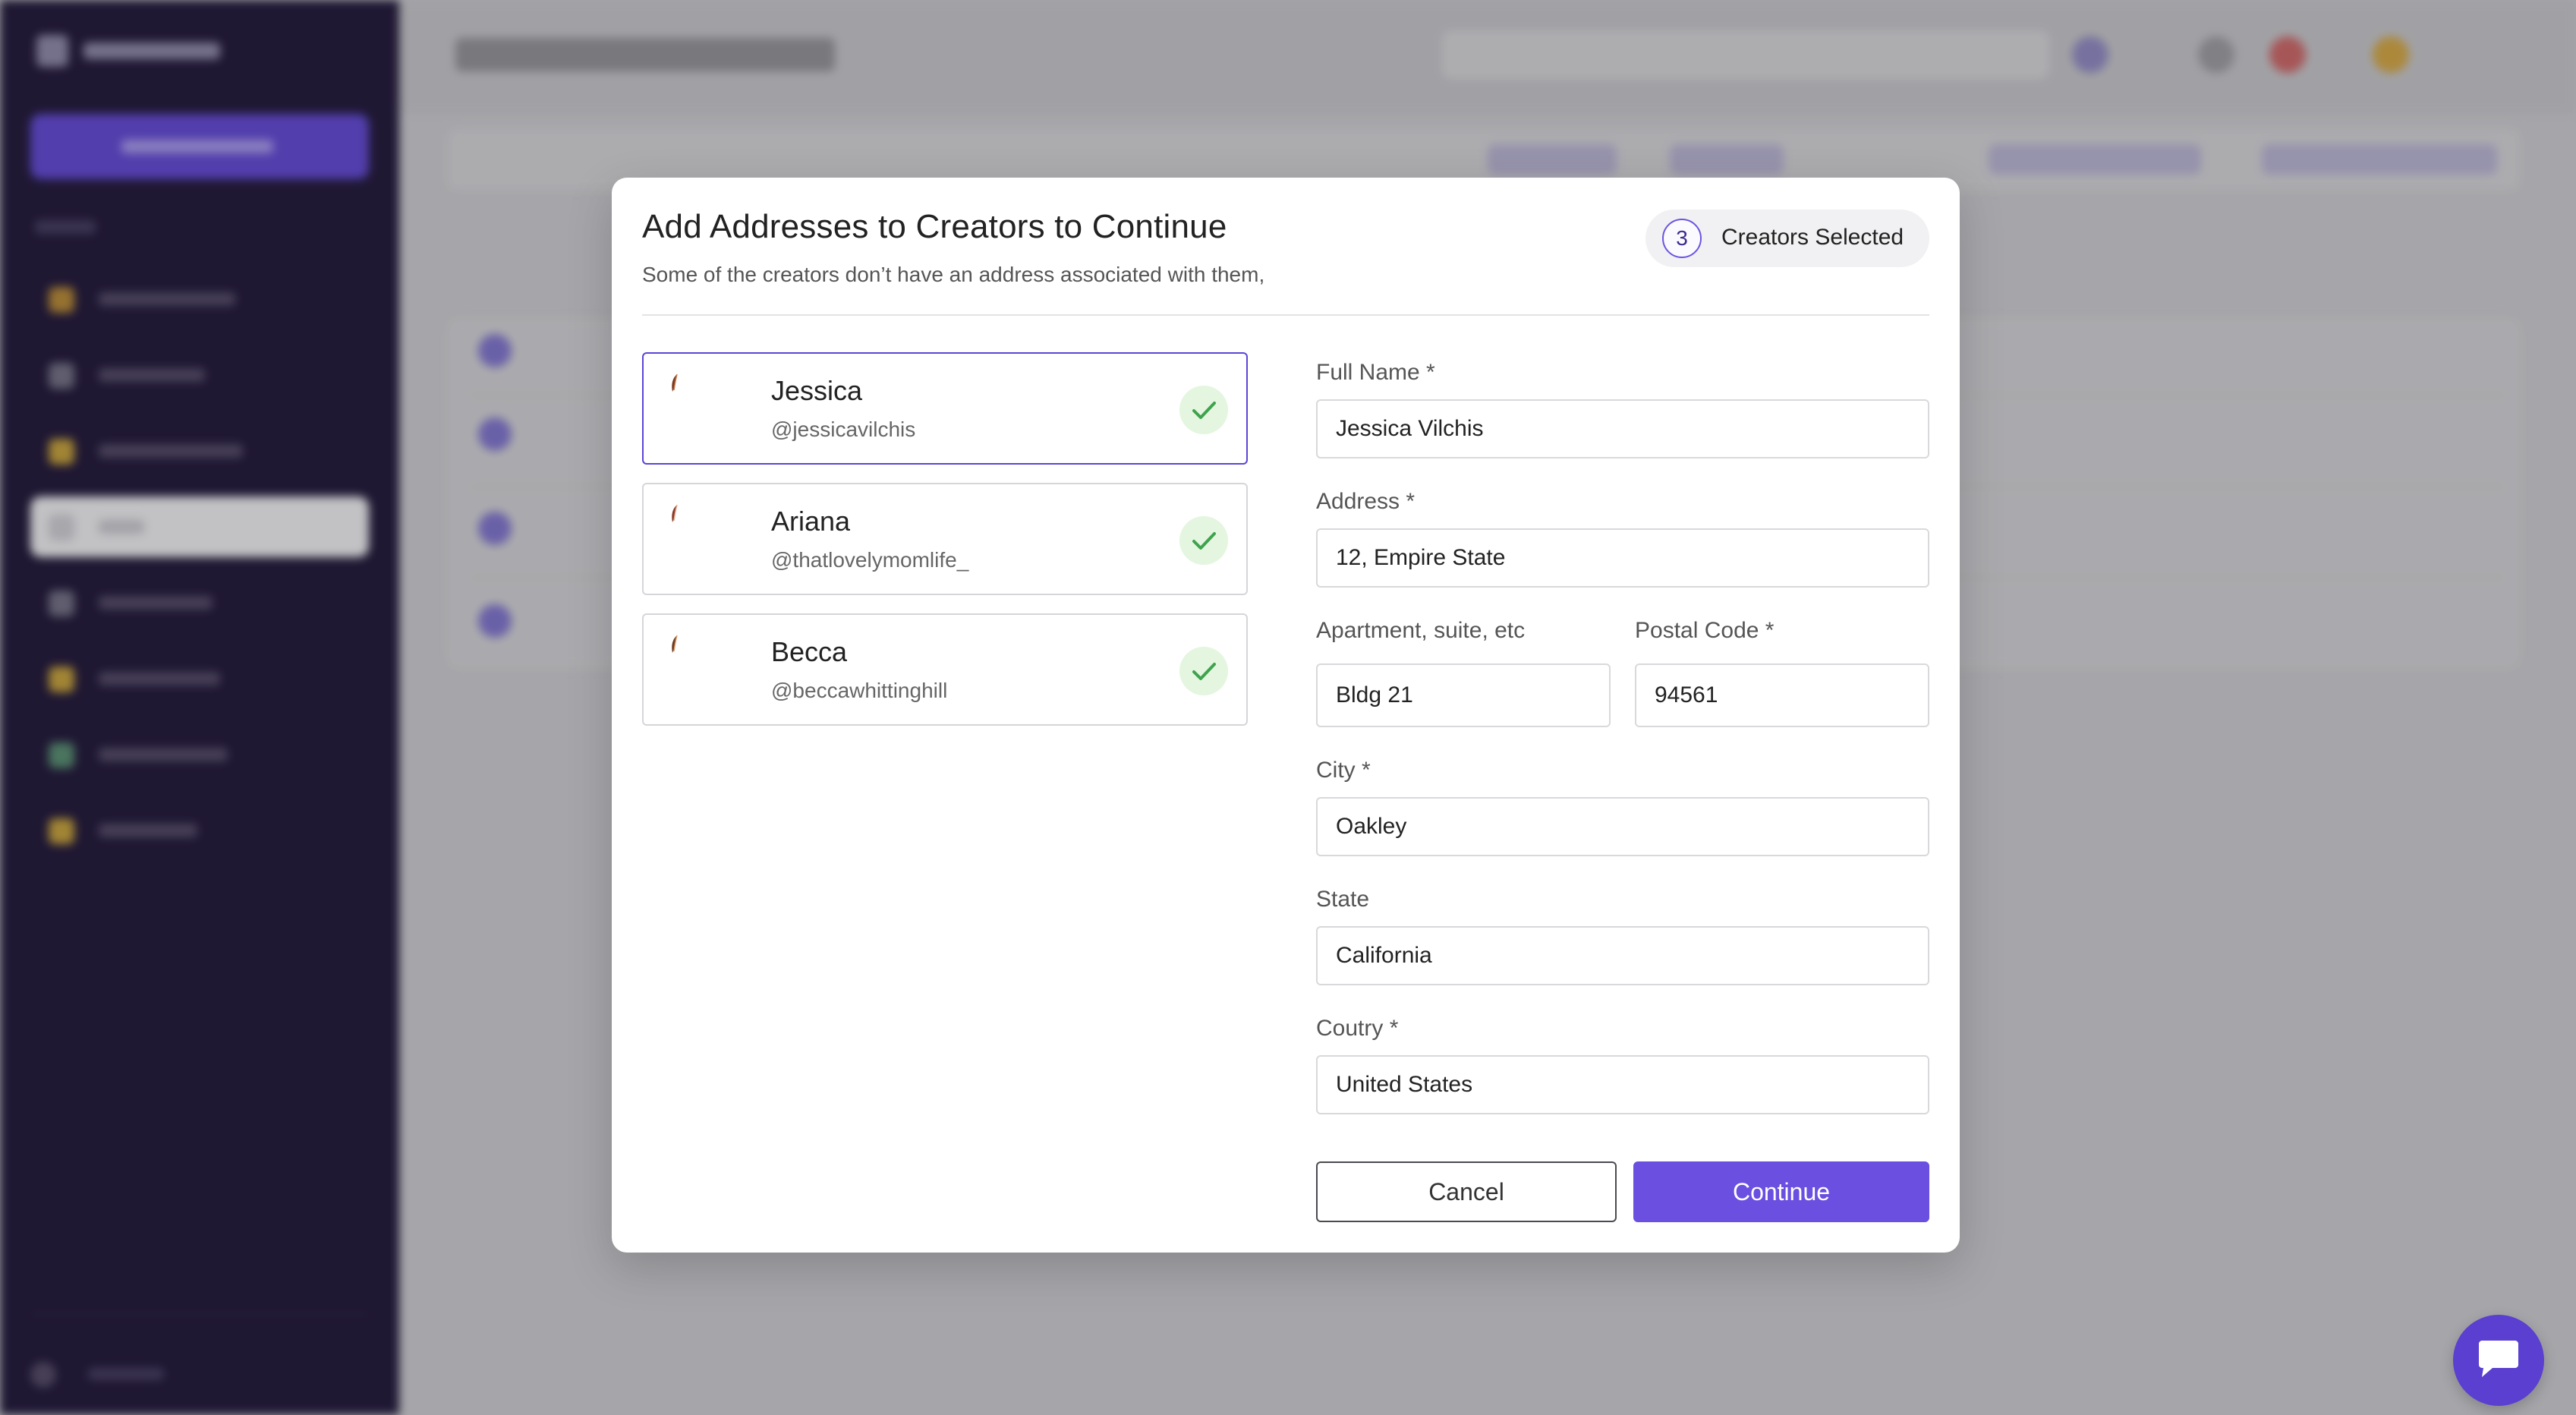 This screenshot has width=2576, height=1415. What do you see at coordinates (945, 669) in the screenshot?
I see `creator-card-becca: Becca @beccawhittinghill` at bounding box center [945, 669].